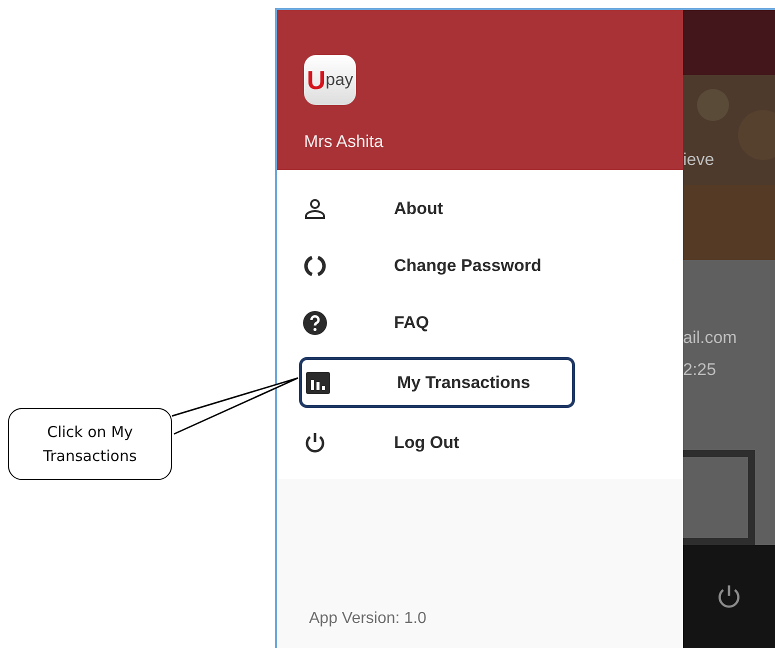  I want to click on menu-item: FAQ, so click(480, 322).